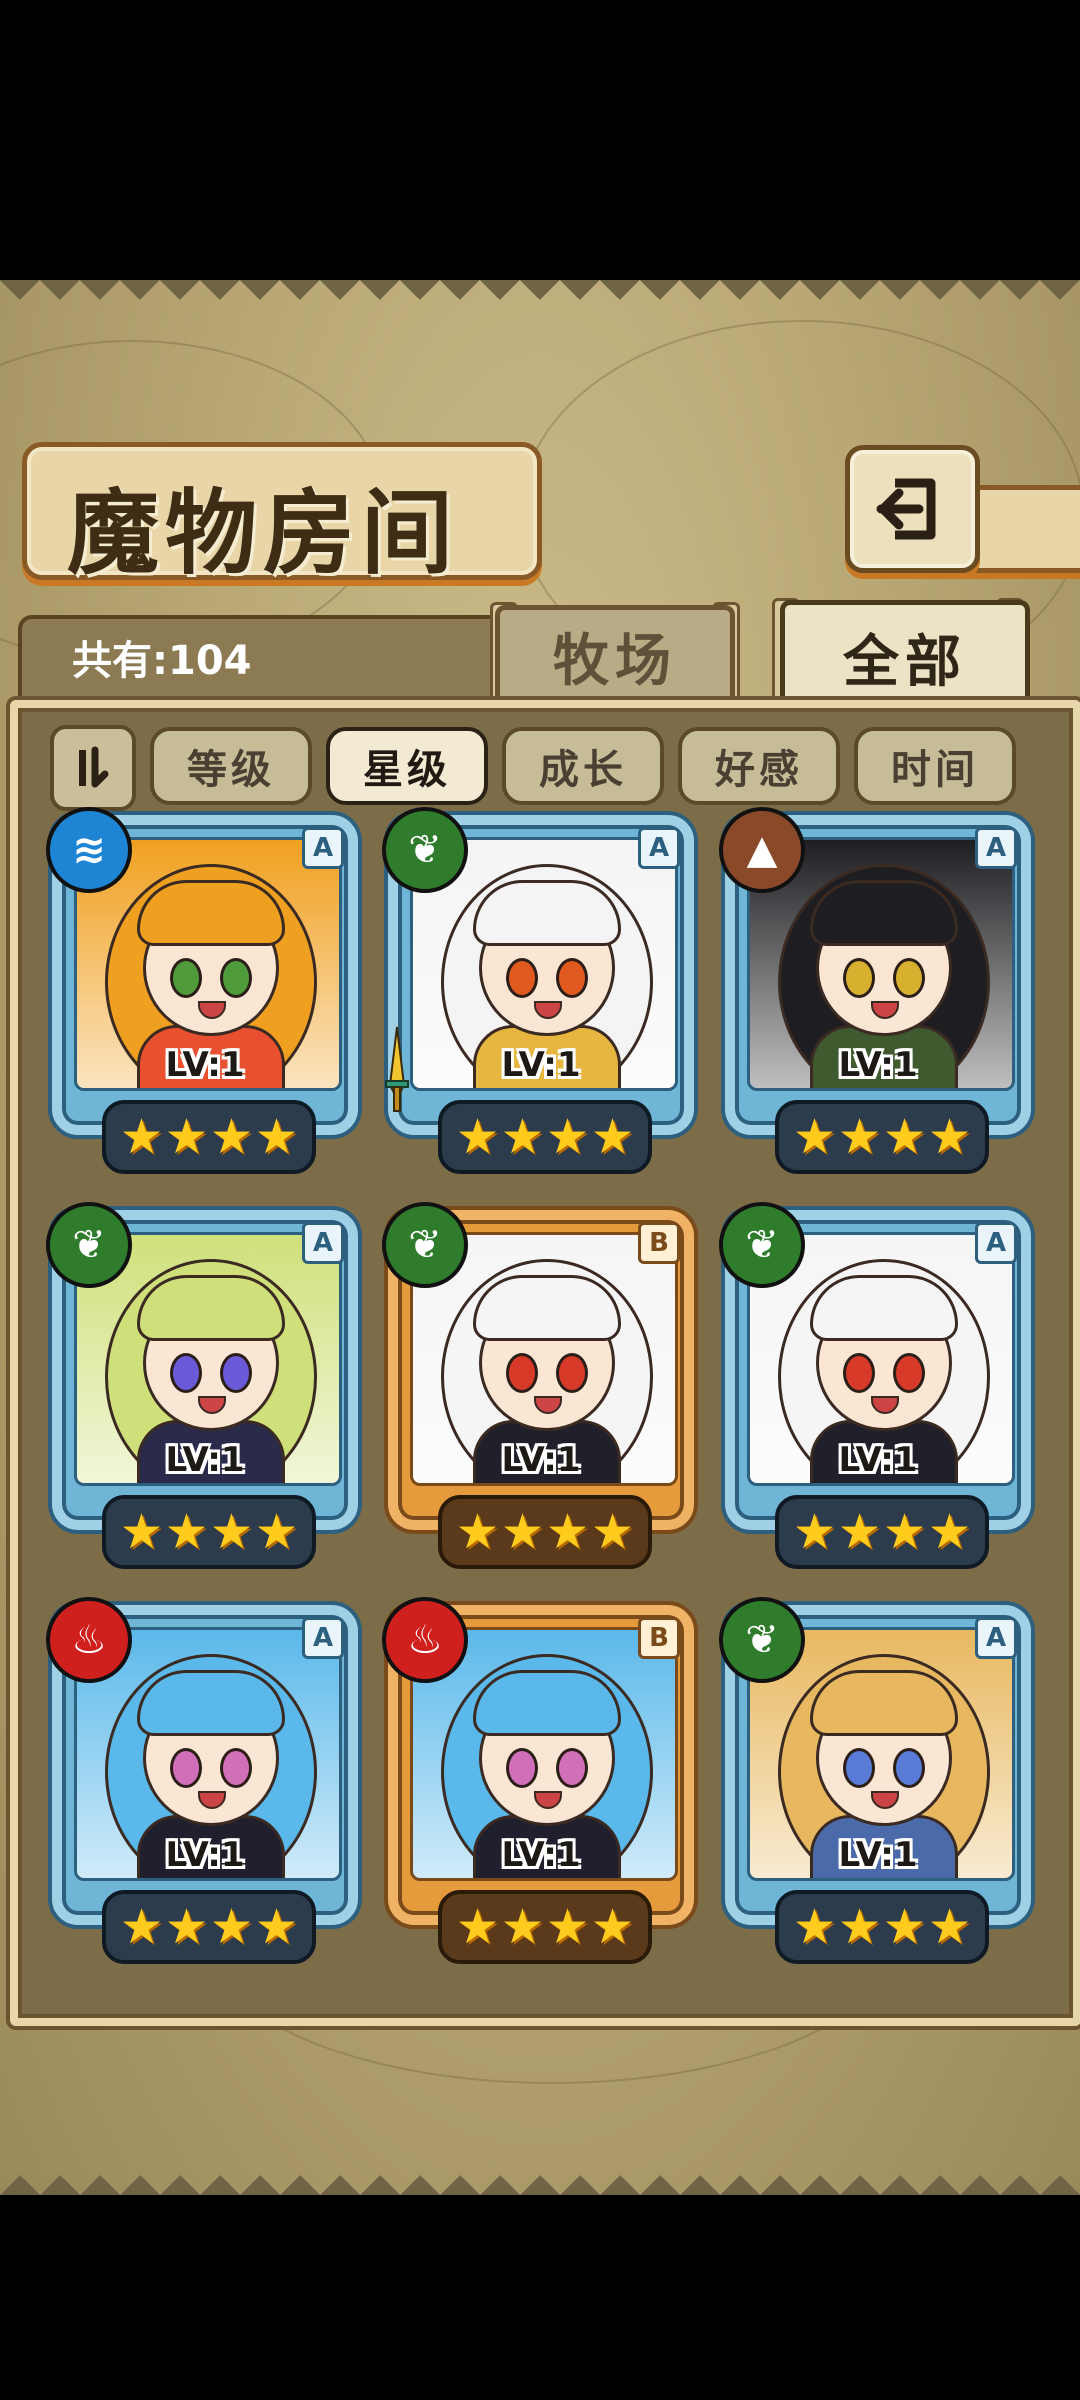 Image resolution: width=1080 pixels, height=2400 pixels. What do you see at coordinates (759, 766) in the screenshot?
I see `filter-affection: 好感` at bounding box center [759, 766].